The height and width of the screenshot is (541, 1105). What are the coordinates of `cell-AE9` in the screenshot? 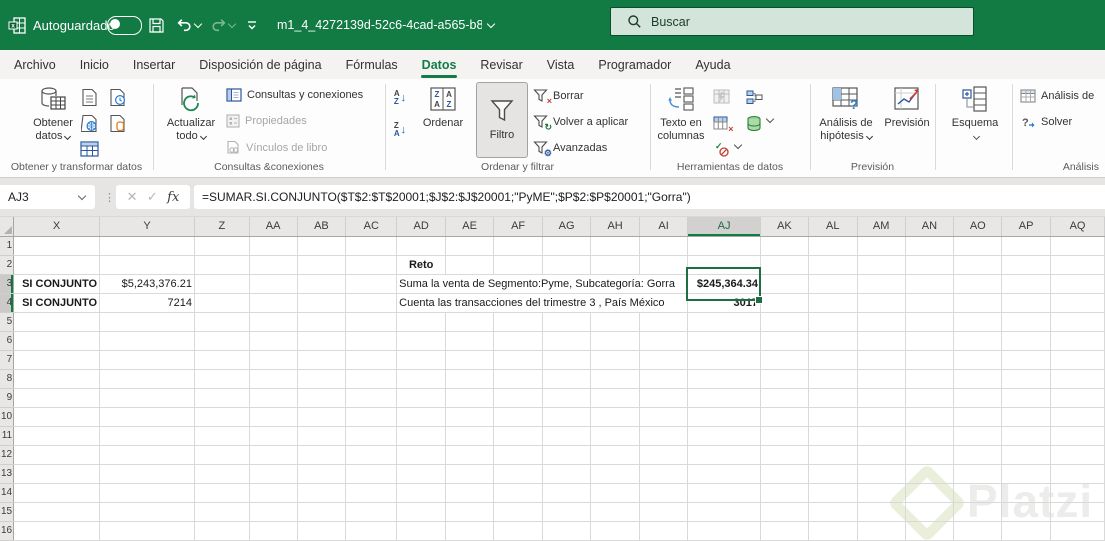 It's located at (470, 398).